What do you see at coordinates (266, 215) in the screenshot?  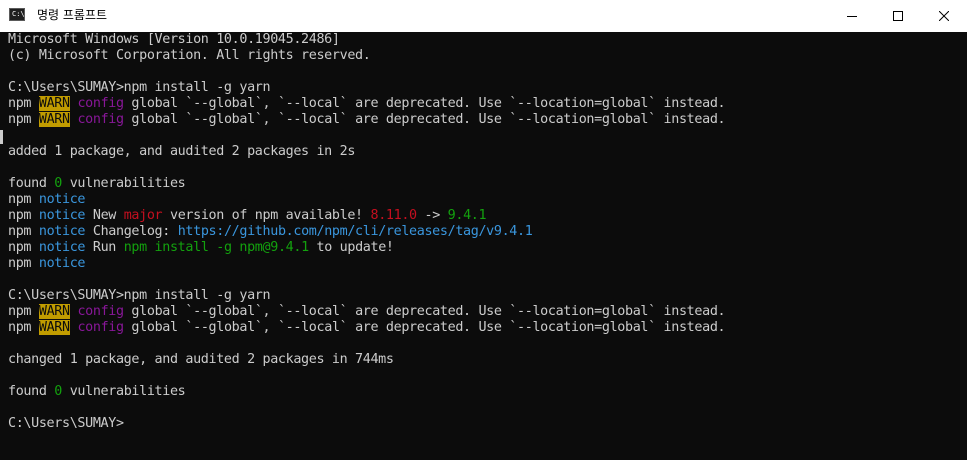 I see `console-text: version of npm available!` at bounding box center [266, 215].